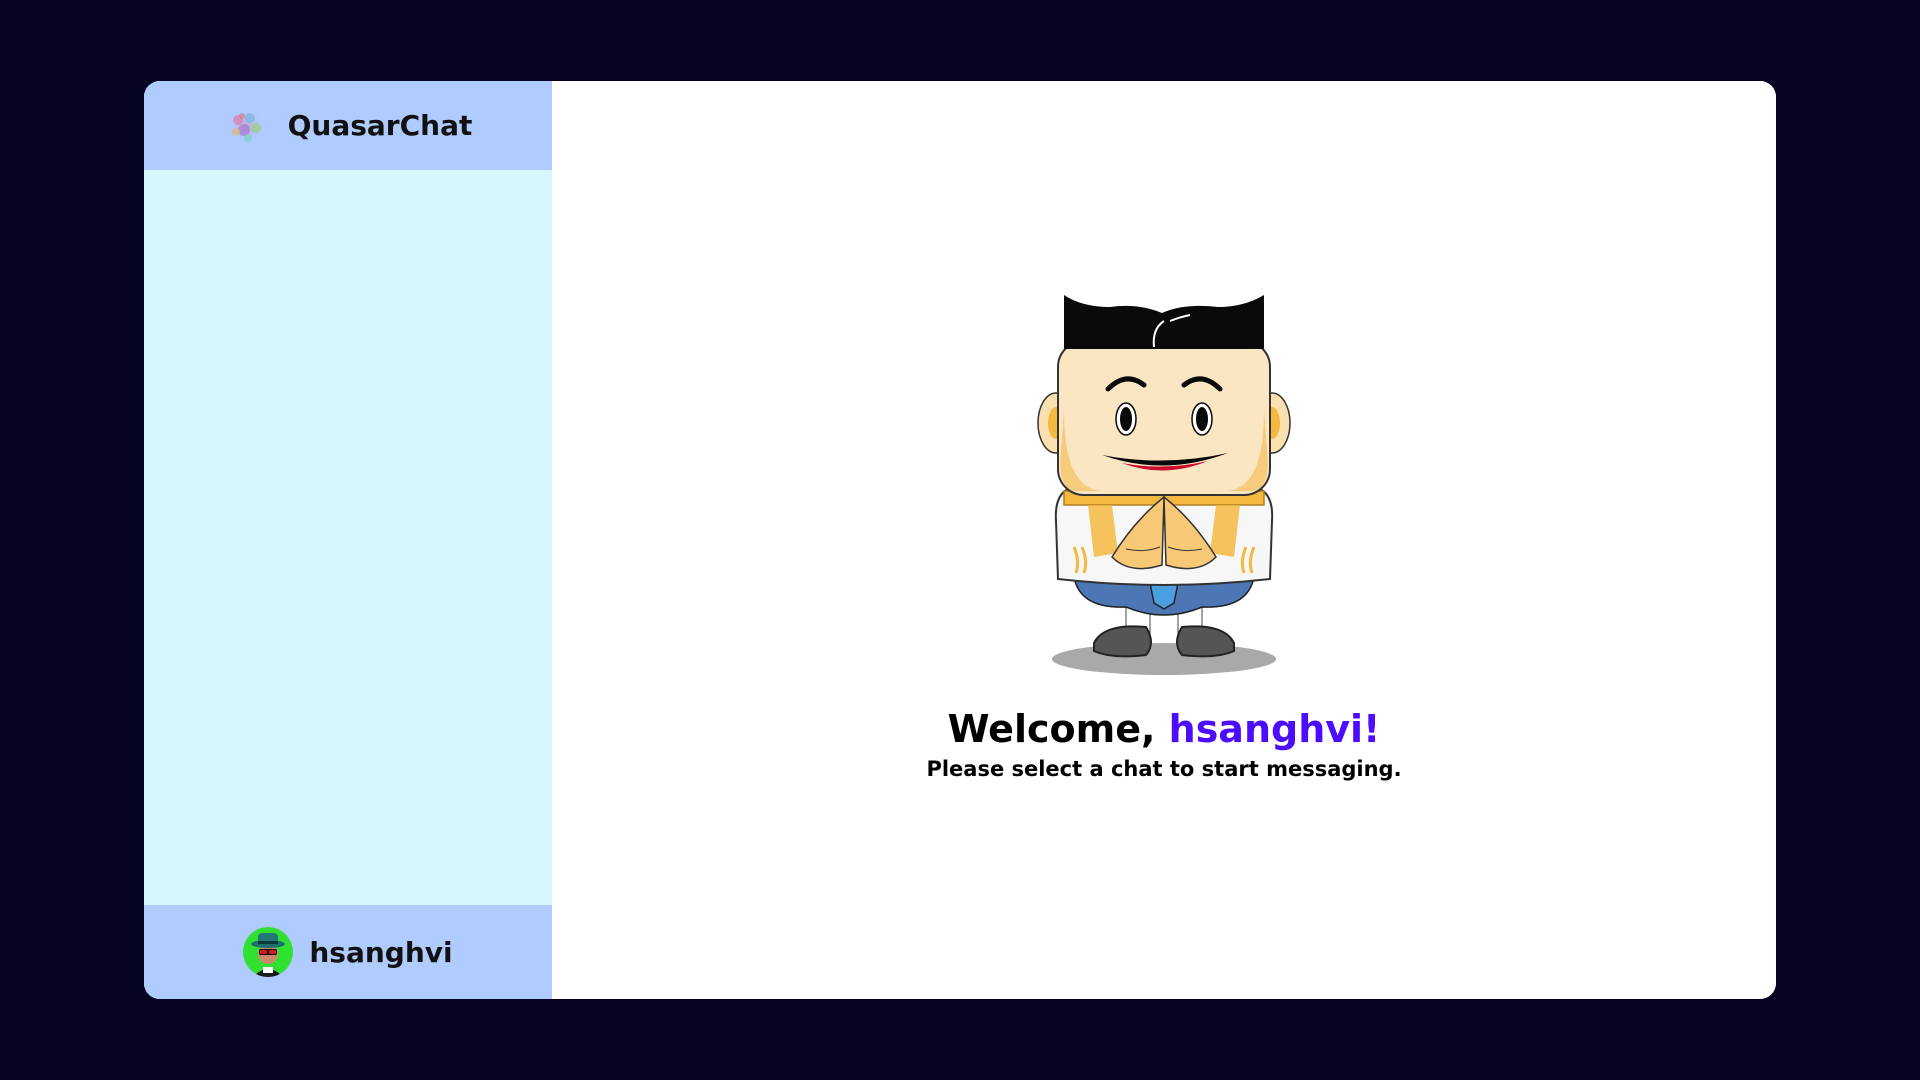 The width and height of the screenshot is (1920, 1080). I want to click on chat-list, so click(348, 537).